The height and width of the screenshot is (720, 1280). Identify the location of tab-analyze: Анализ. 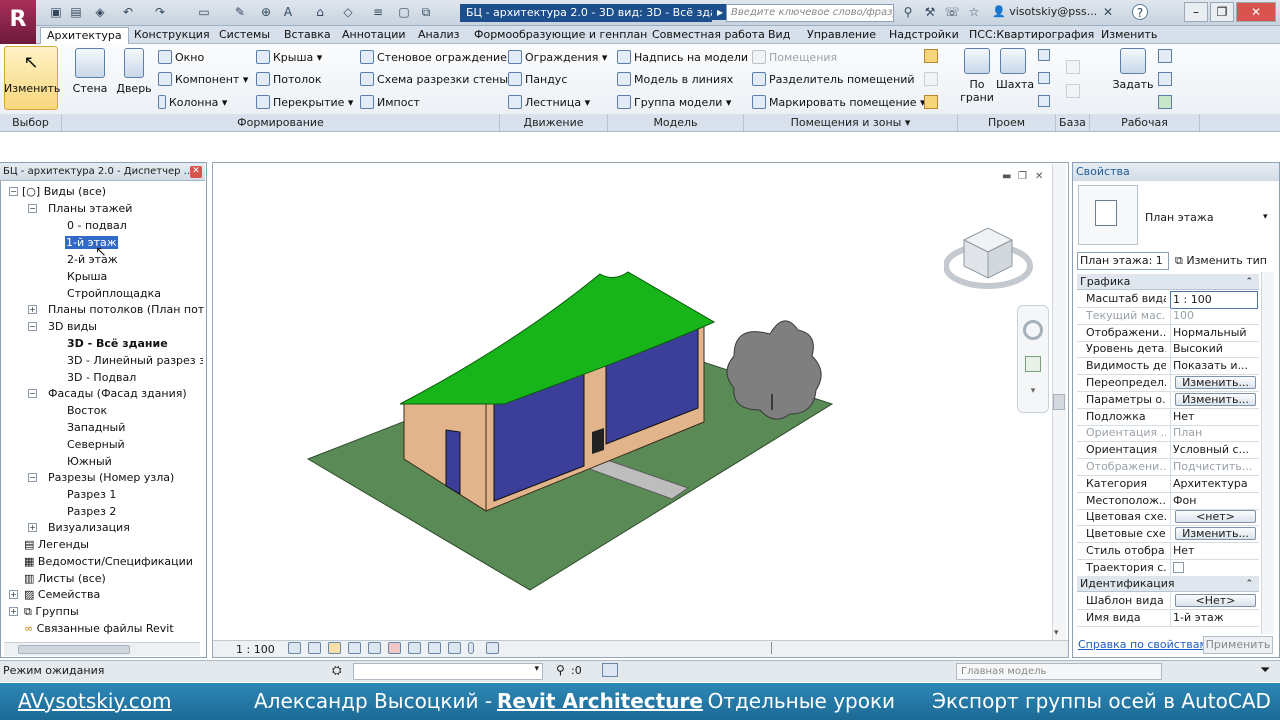
(439, 35).